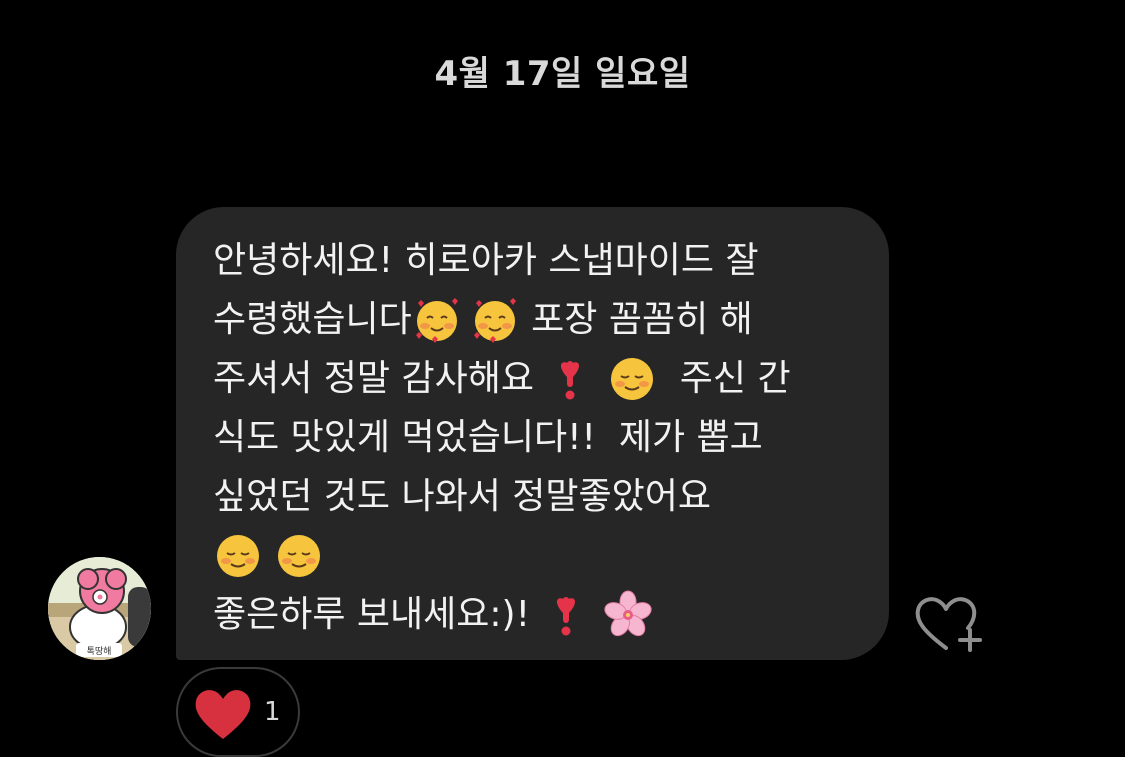 The width and height of the screenshot is (1125, 757). What do you see at coordinates (272, 712) in the screenshot?
I see `reaction-count: 1` at bounding box center [272, 712].